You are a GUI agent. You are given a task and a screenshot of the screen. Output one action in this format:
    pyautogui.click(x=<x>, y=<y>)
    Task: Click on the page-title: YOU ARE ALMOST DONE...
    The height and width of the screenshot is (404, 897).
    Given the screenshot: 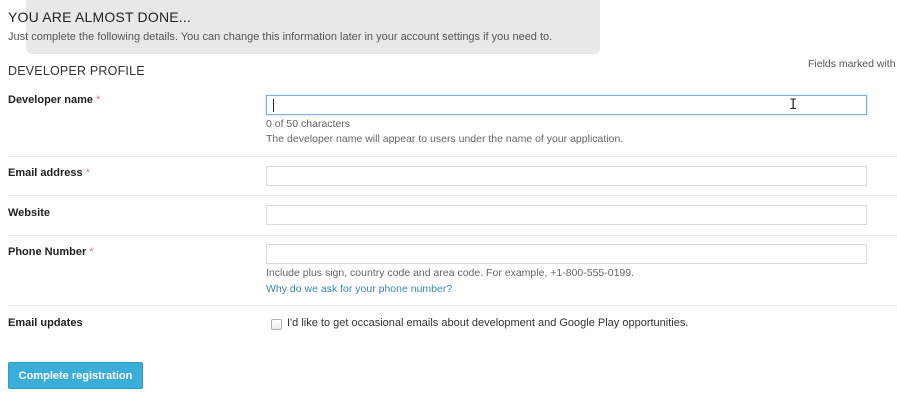 What is the action you would take?
    pyautogui.click(x=100, y=17)
    